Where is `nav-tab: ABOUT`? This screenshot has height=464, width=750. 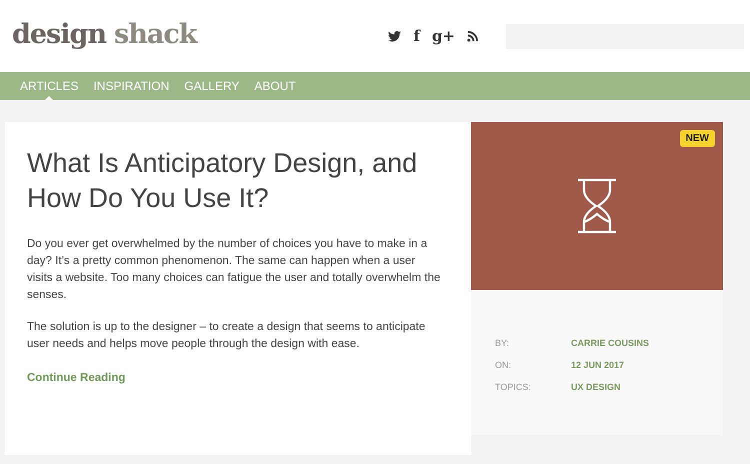 nav-tab: ABOUT is located at coordinates (275, 86).